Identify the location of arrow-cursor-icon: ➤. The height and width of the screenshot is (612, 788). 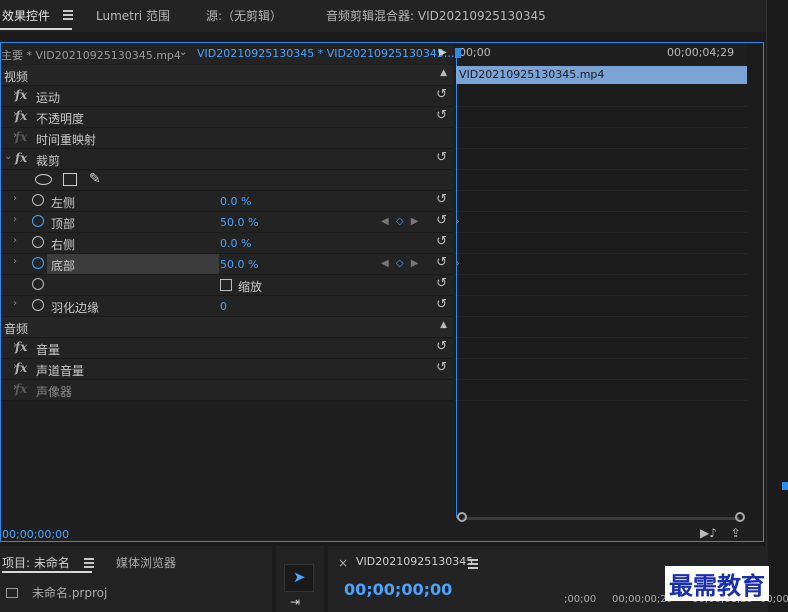
(299, 577).